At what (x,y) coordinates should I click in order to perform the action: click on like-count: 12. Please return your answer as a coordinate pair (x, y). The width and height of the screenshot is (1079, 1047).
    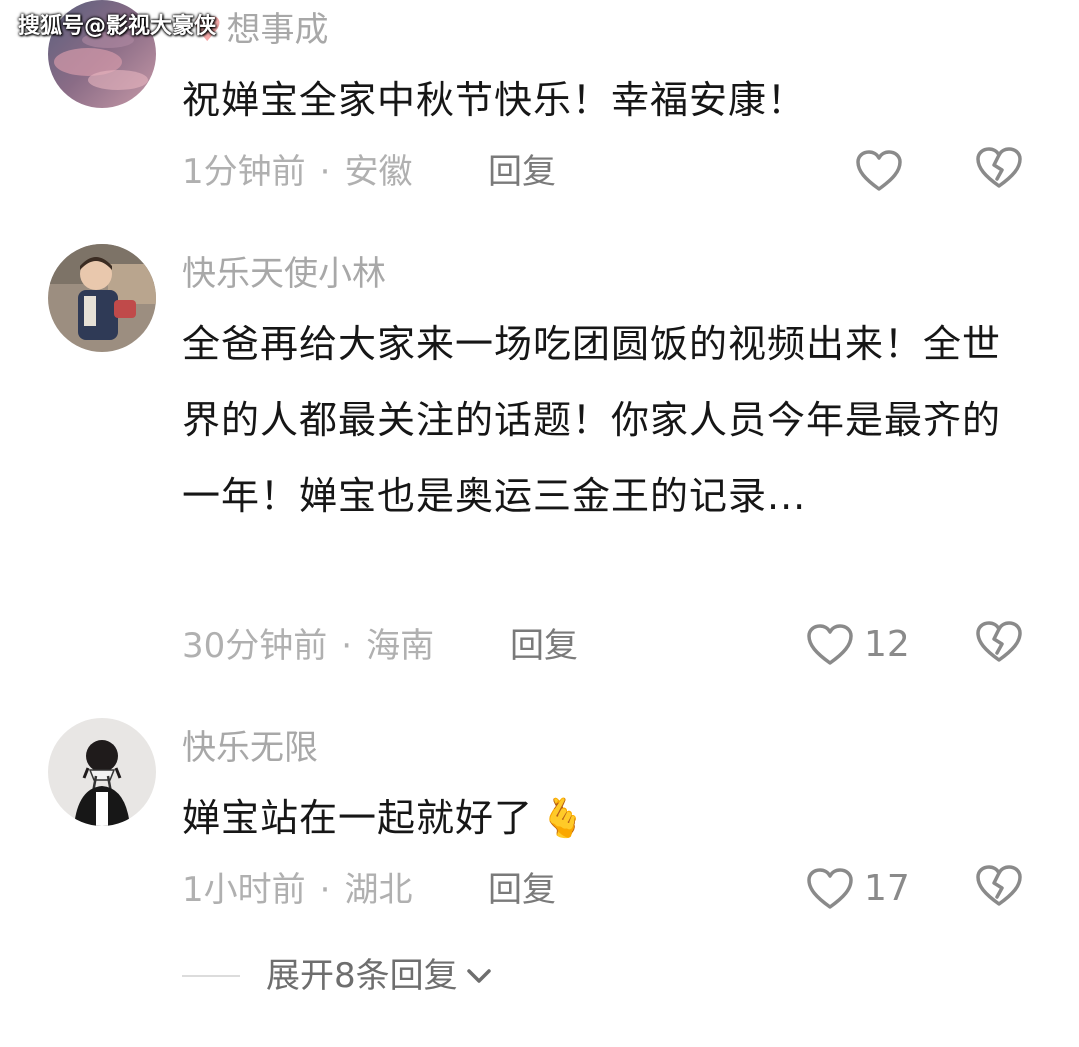
    Looking at the image, I should click on (887, 644).